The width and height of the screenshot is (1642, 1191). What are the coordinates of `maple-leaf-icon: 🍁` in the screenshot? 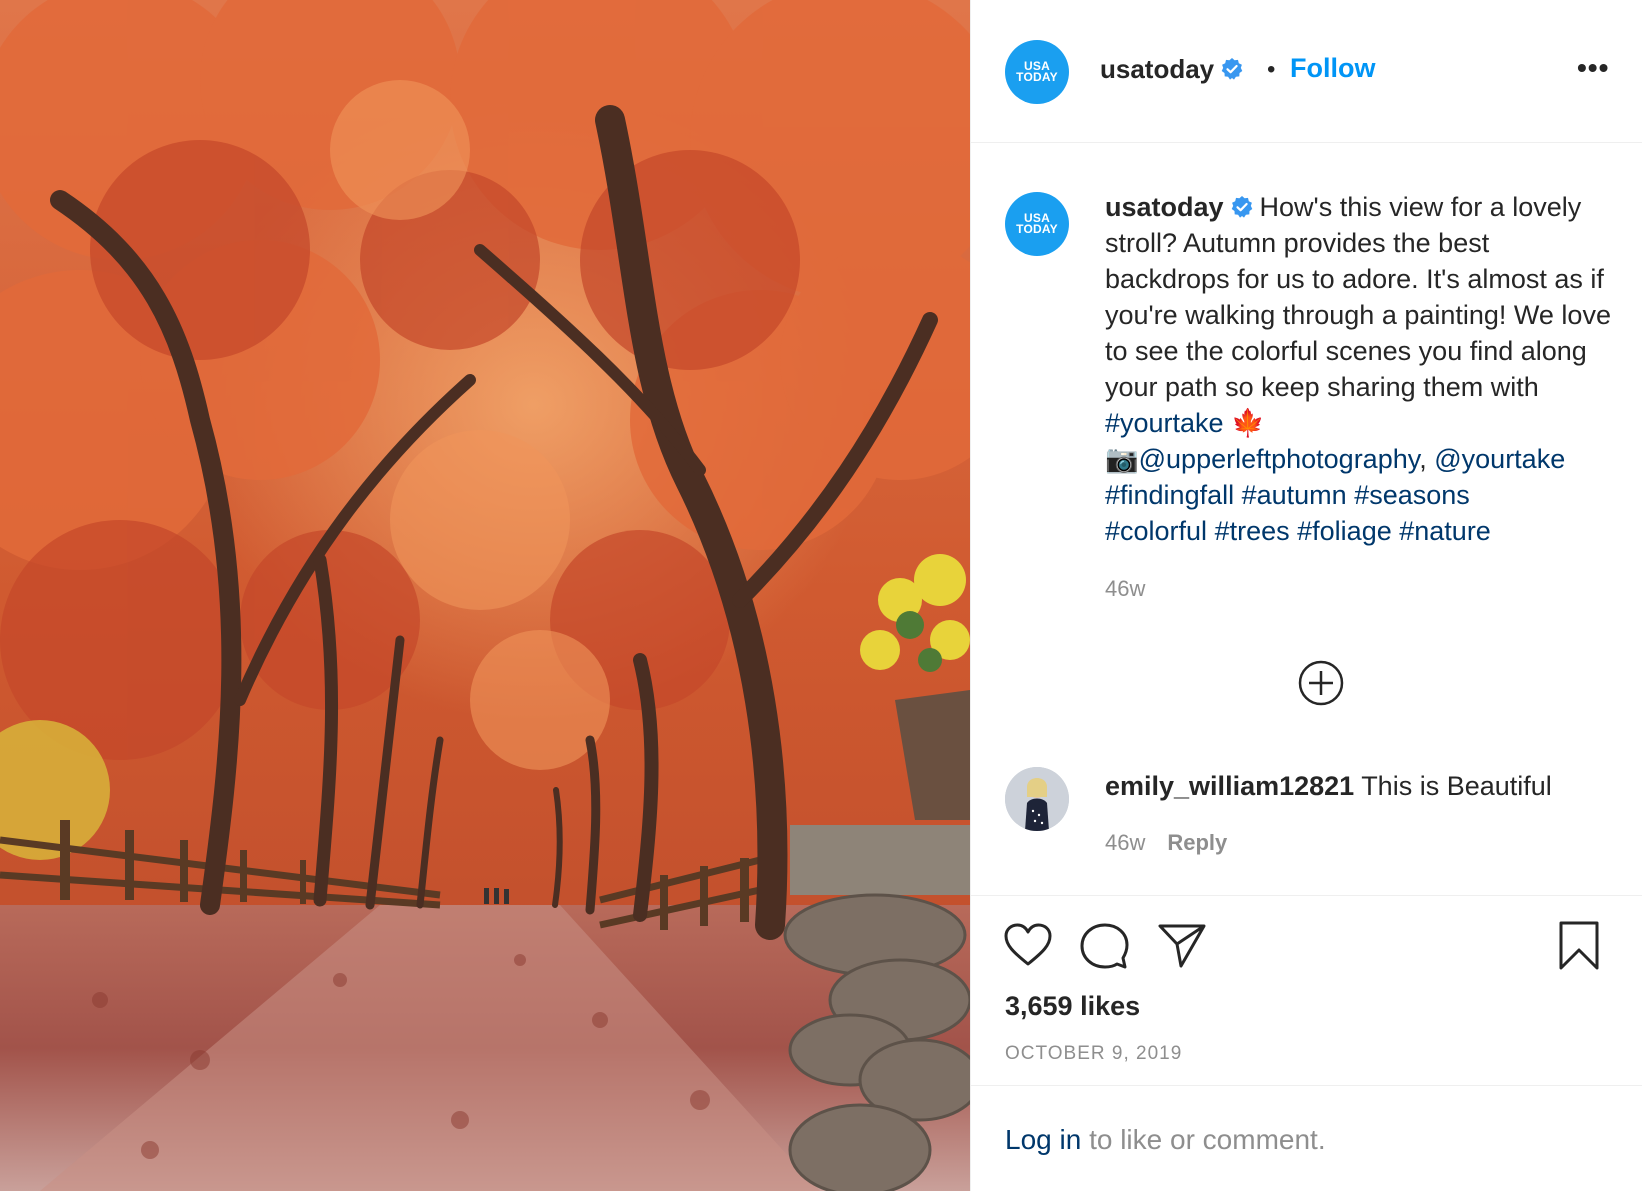 It's located at (1248, 423).